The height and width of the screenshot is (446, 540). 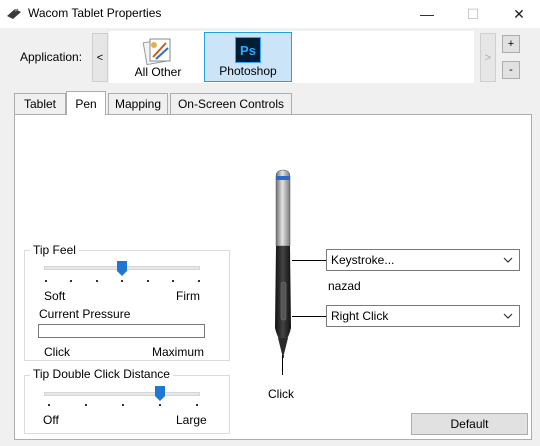 I want to click on app-tile-photoshop: Ps Photoshop, so click(x=248, y=57).